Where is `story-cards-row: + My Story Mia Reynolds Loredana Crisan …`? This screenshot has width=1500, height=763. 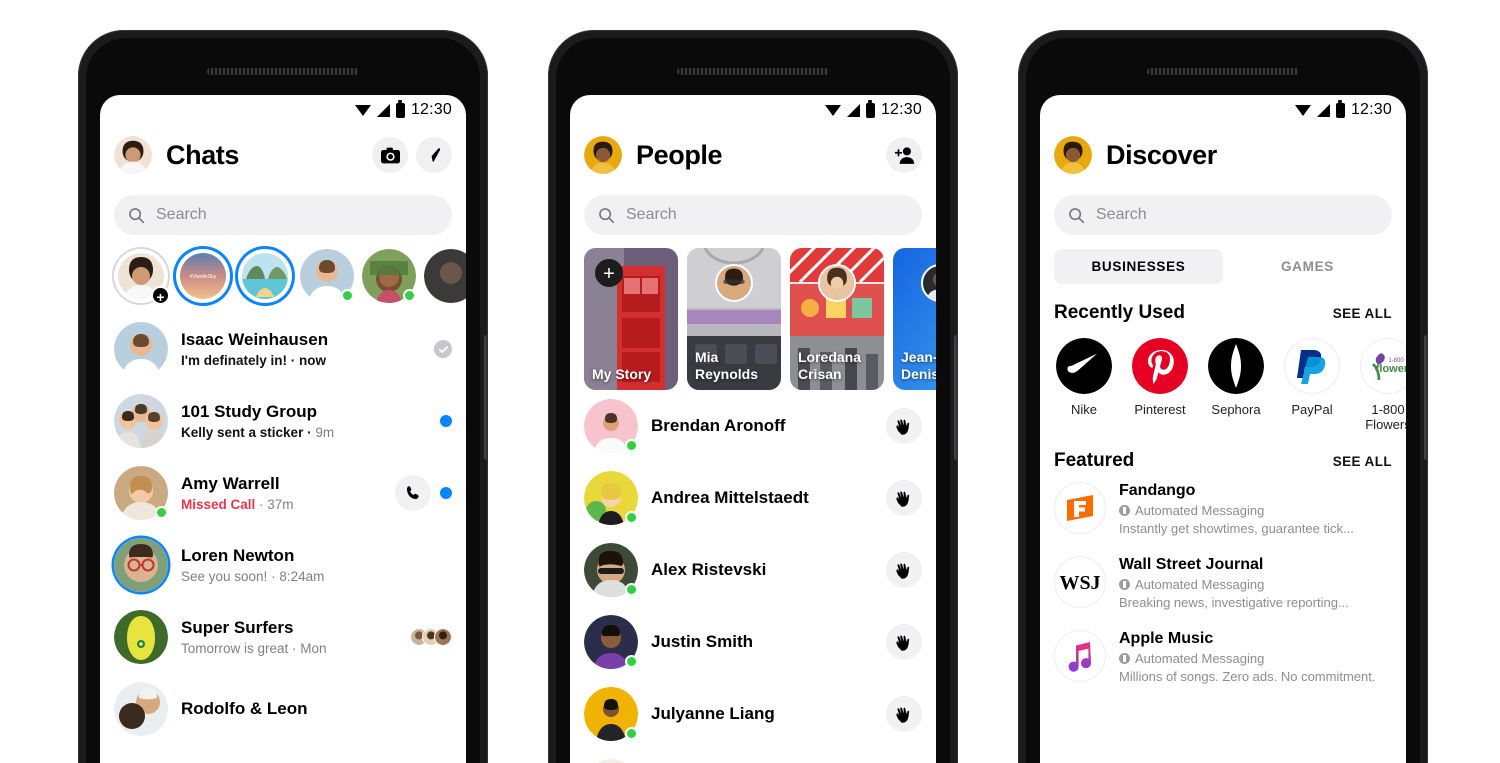 story-cards-row: + My Story Mia Reynolds Loredana Crisan … is located at coordinates (753, 312).